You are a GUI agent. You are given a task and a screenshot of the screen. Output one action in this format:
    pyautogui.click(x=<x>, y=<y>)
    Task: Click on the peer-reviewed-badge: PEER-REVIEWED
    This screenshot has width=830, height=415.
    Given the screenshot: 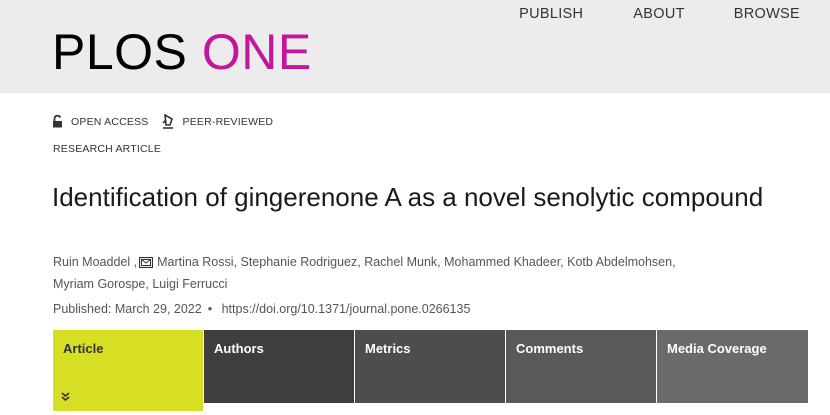 What is the action you would take?
    pyautogui.click(x=217, y=121)
    